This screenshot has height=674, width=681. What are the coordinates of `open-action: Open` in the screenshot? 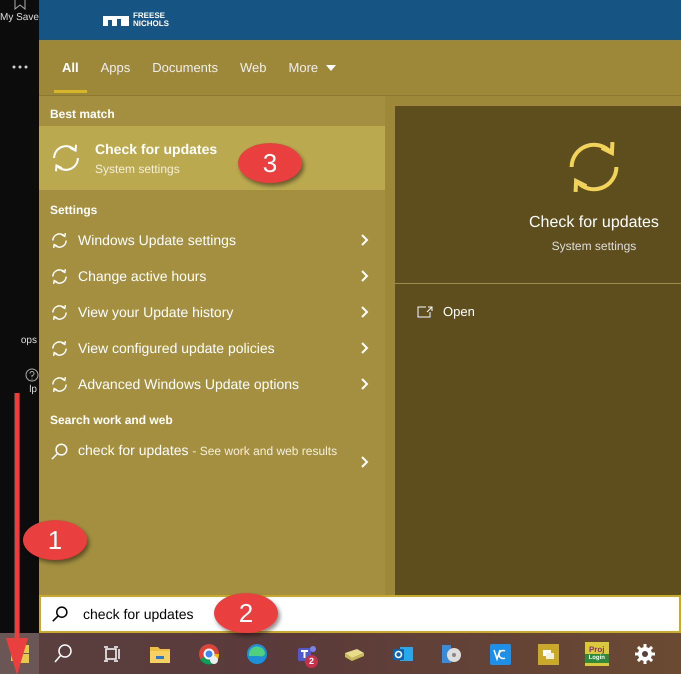 It's located at (538, 312).